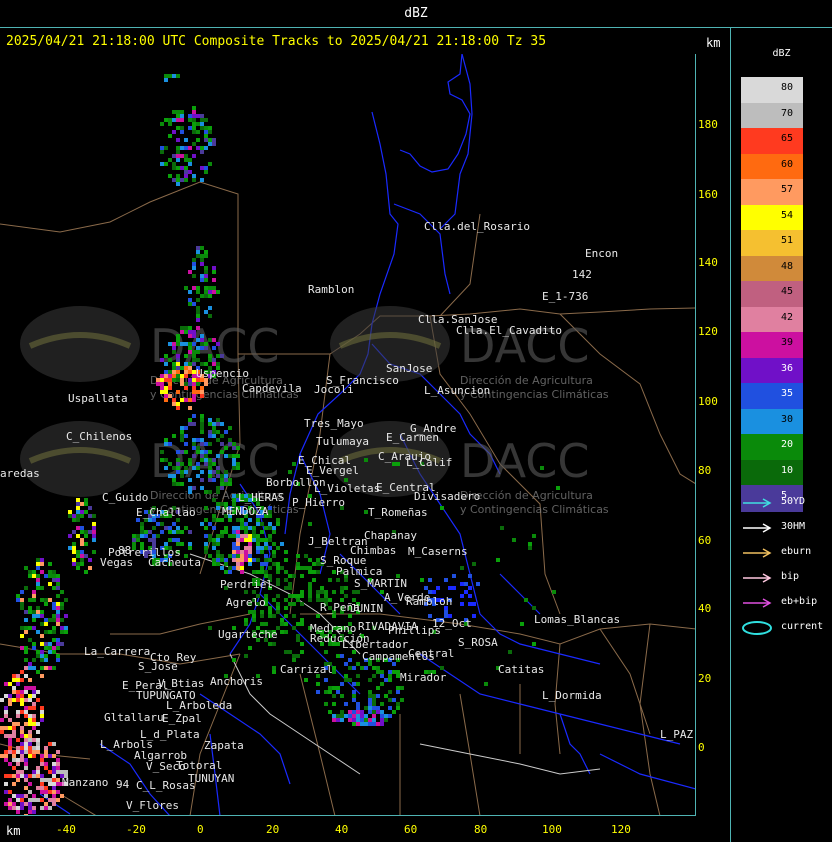 The width and height of the screenshot is (832, 842). I want to click on place-label: Jocoli, so click(334, 389).